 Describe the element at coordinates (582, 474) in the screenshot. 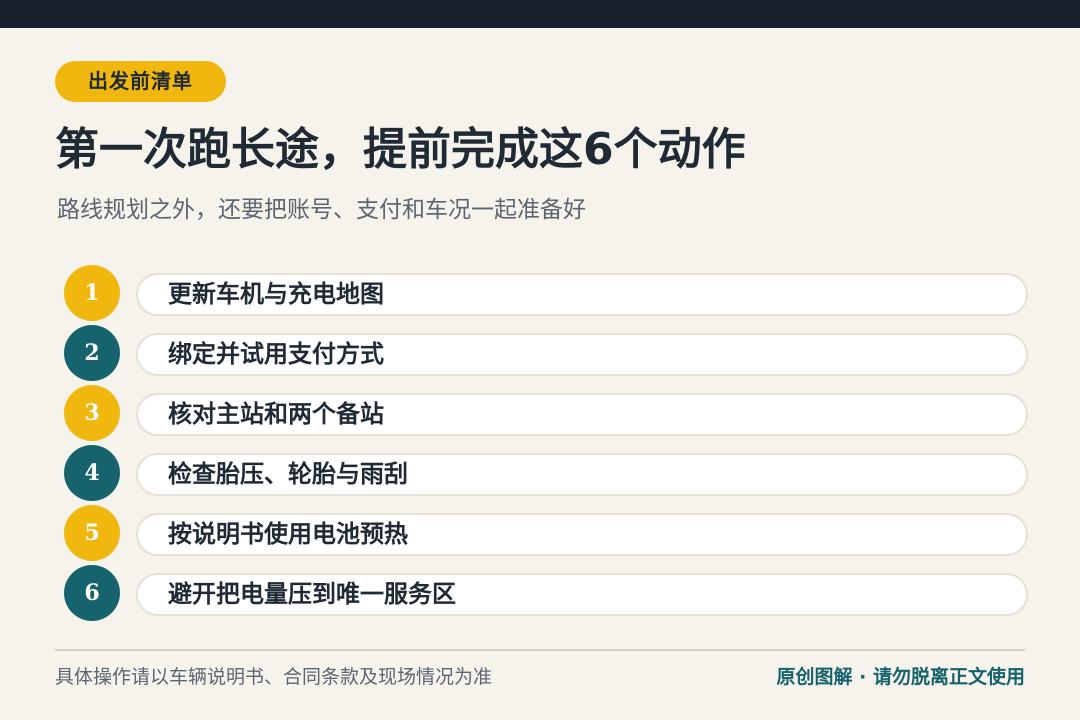

I see `checklist-item-card: 检查胎压、轮胎与雨刮` at that location.